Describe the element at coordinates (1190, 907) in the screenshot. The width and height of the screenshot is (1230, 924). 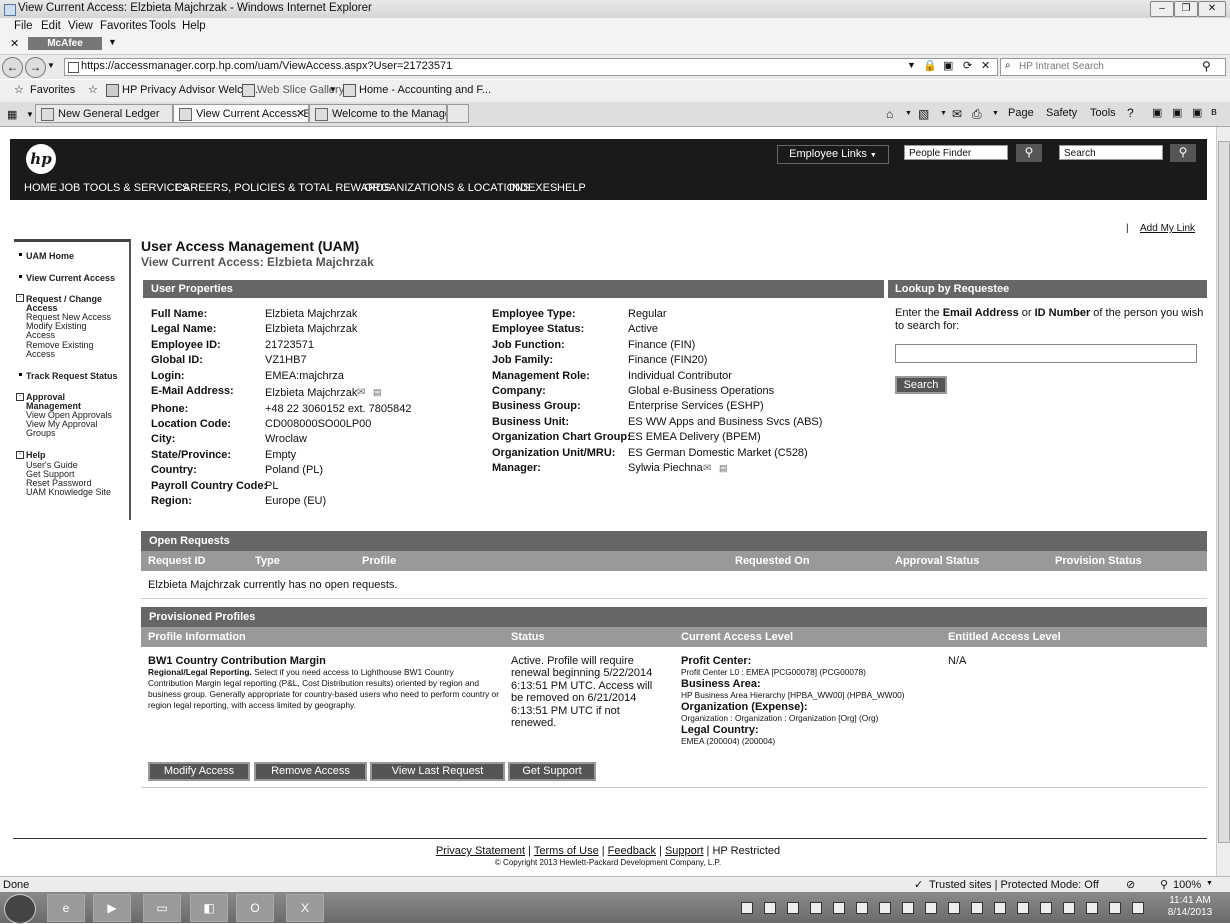
I see `clock: 11:41 AM 8/14/2013` at that location.